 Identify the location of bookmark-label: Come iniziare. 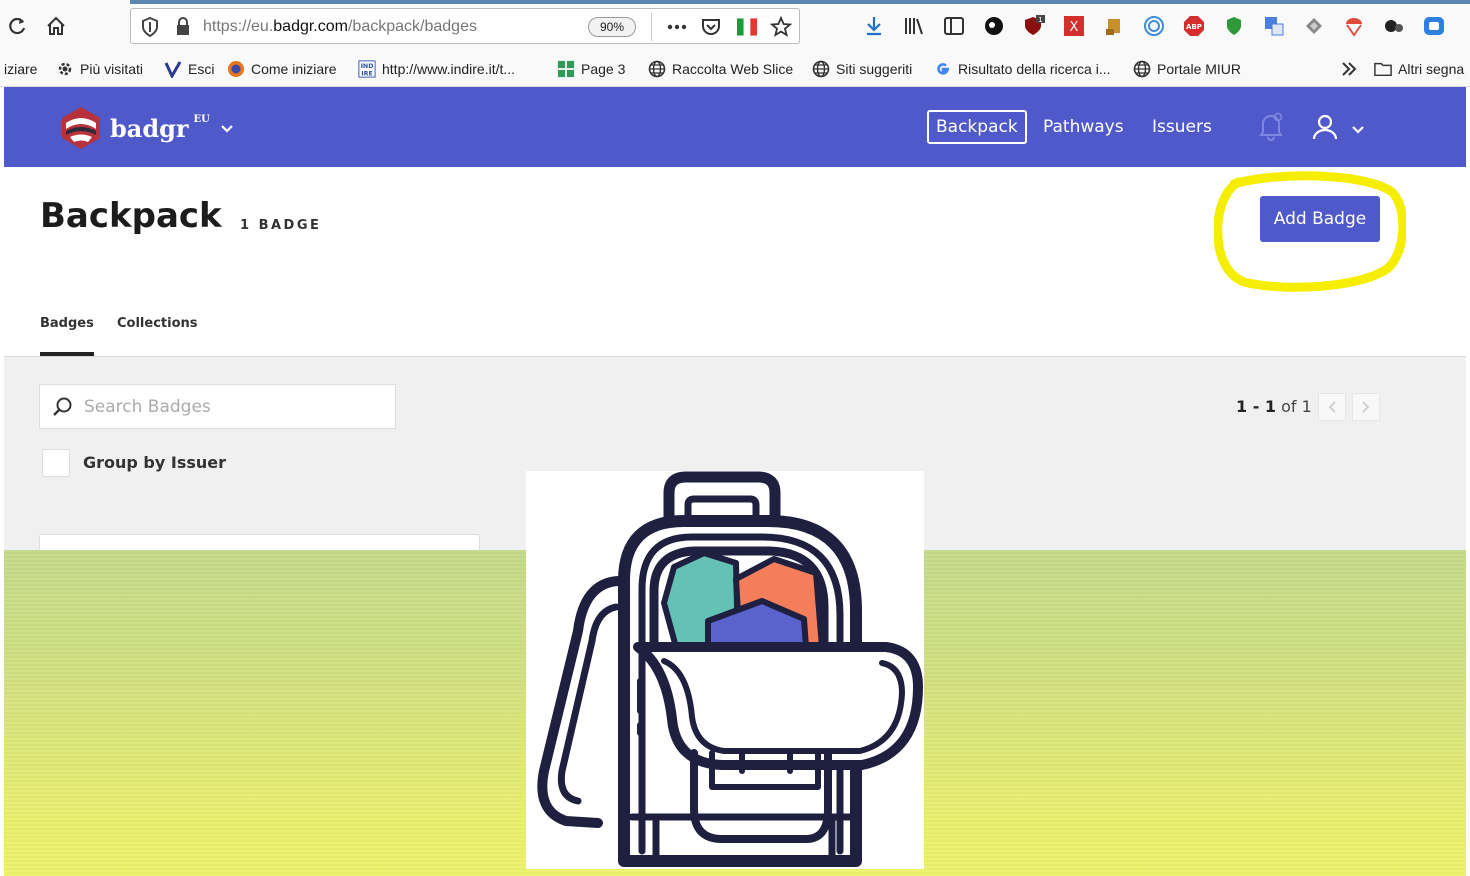
(294, 69).